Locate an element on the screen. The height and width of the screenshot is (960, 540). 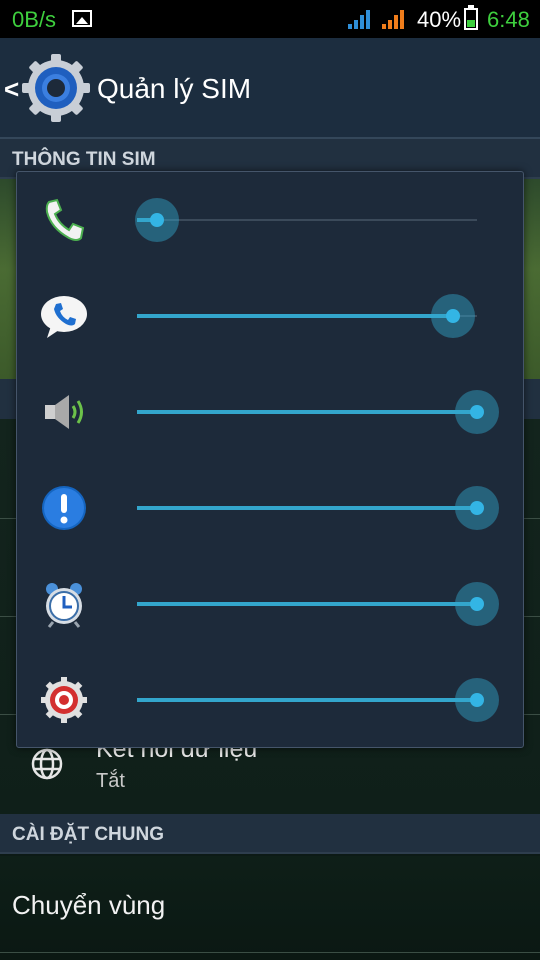
status-clock: 6:48 is located at coordinates (508, 19).